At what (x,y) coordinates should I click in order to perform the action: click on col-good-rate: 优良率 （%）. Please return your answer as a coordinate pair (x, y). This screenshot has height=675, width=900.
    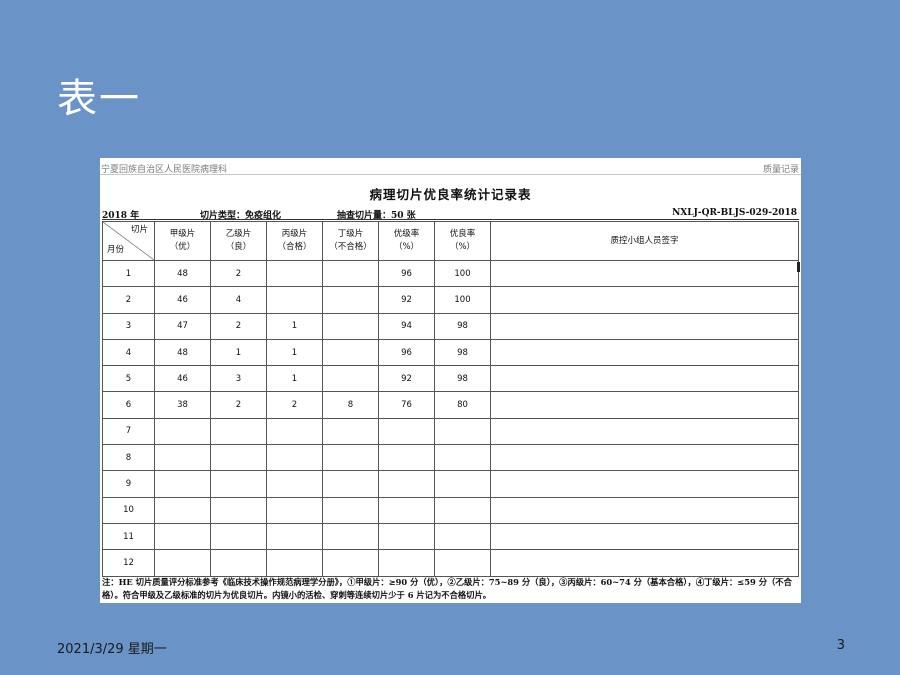
    Looking at the image, I should click on (462, 241).